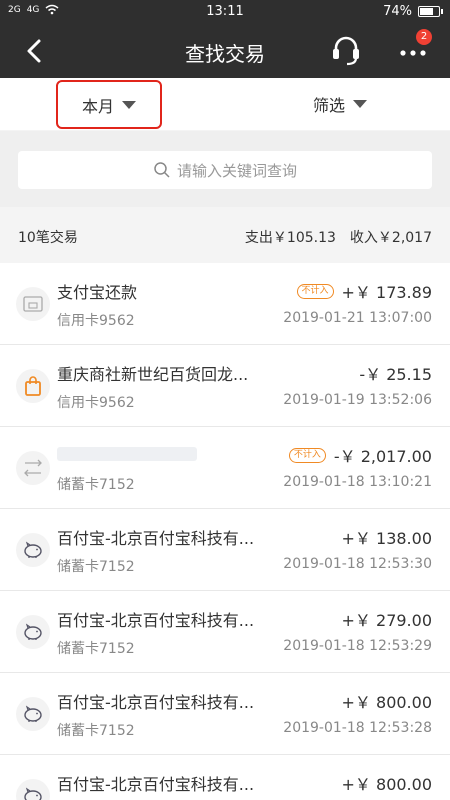 This screenshot has height=800, width=450. Describe the element at coordinates (290, 238) in the screenshot. I see `expense-total: 支出￥105.13` at that location.